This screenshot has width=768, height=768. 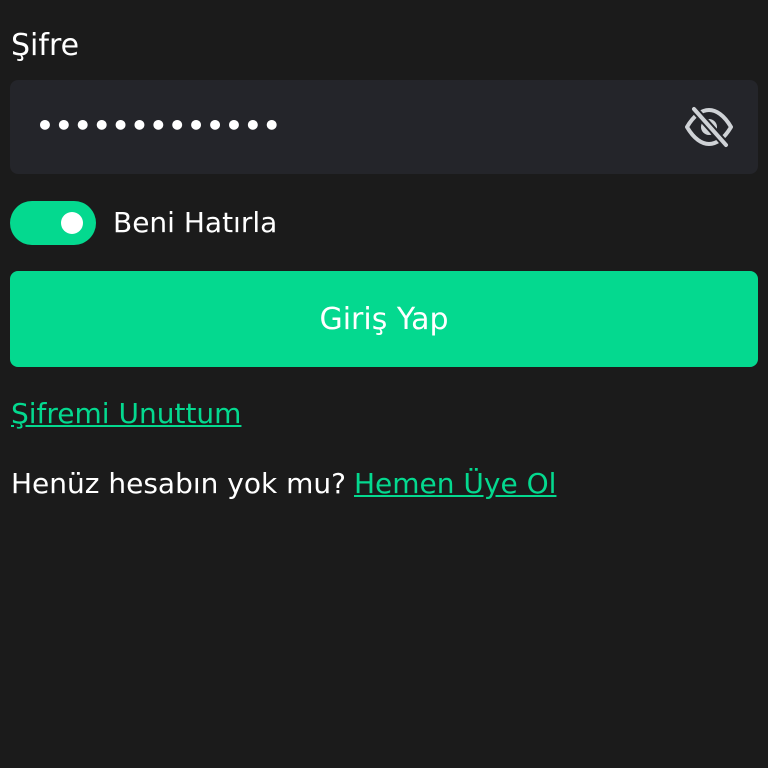 I want to click on remember-me-toggle, so click(x=53, y=223).